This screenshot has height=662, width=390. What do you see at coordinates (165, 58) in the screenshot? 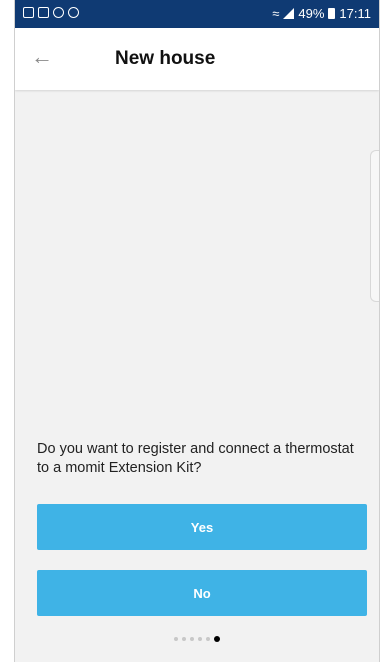
I see `page-title: New house` at bounding box center [165, 58].